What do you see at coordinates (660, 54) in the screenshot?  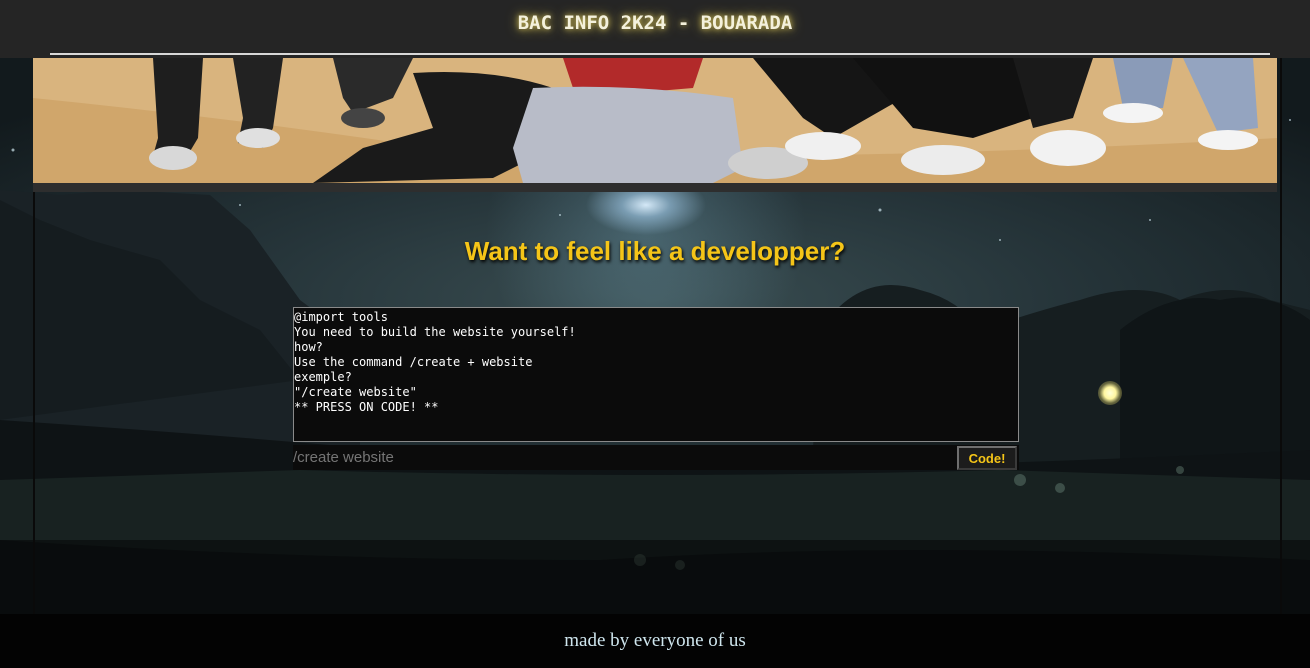 I see `header-divider` at bounding box center [660, 54].